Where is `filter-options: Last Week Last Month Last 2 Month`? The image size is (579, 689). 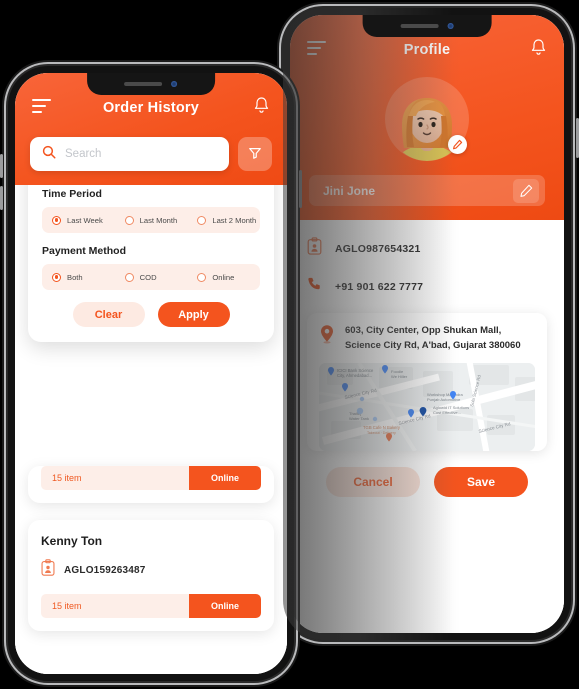
filter-options: Last Week Last Month Last 2 Month is located at coordinates (151, 220).